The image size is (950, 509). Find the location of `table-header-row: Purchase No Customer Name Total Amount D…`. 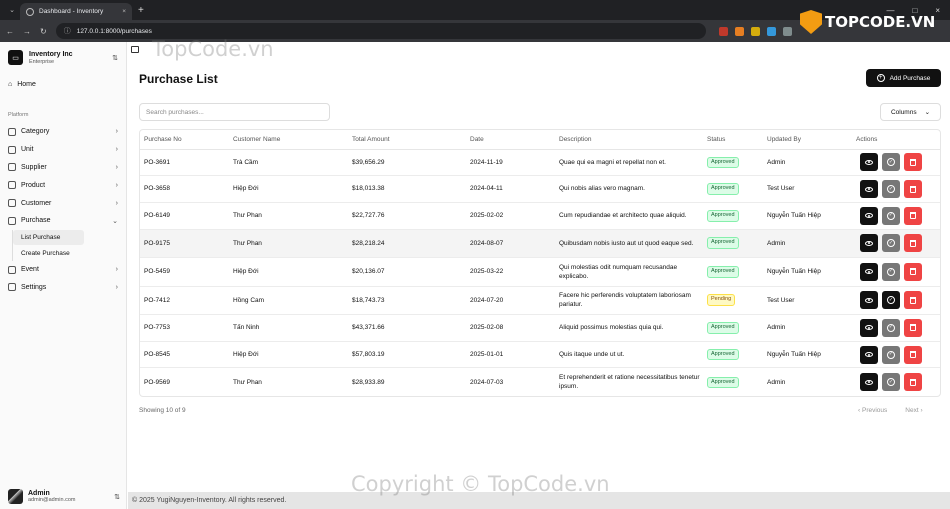

table-header-row: Purchase No Customer Name Total Amount D… is located at coordinates (540, 140).